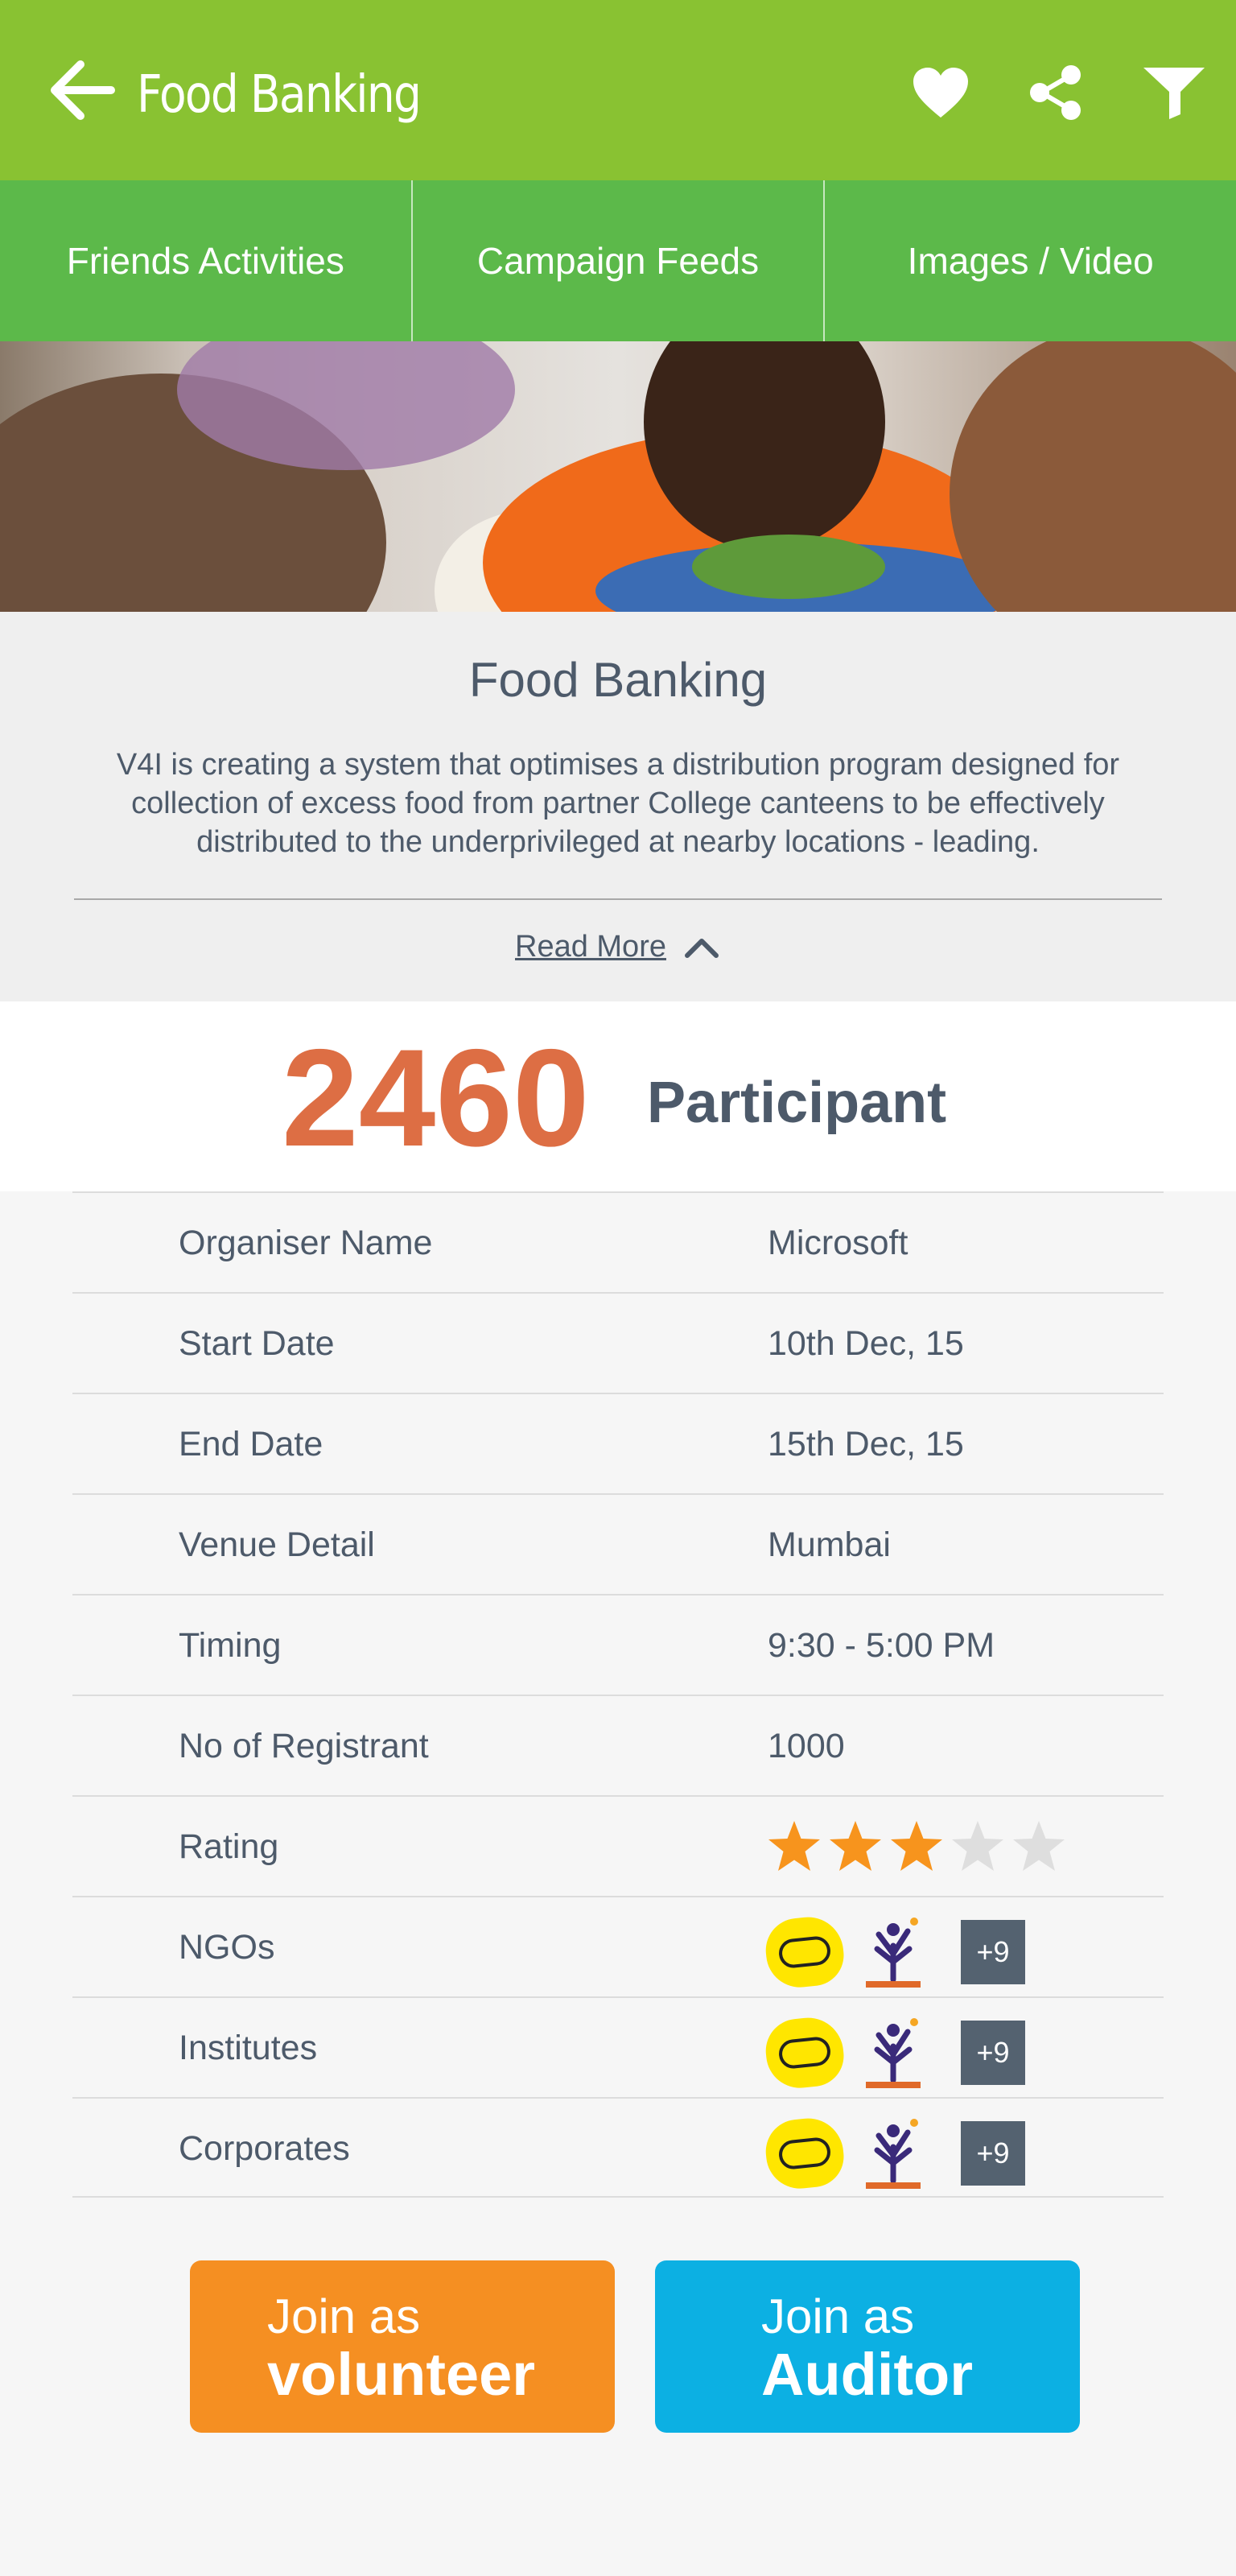 The width and height of the screenshot is (1236, 2576). I want to click on detail-label: Start Date, so click(257, 1343).